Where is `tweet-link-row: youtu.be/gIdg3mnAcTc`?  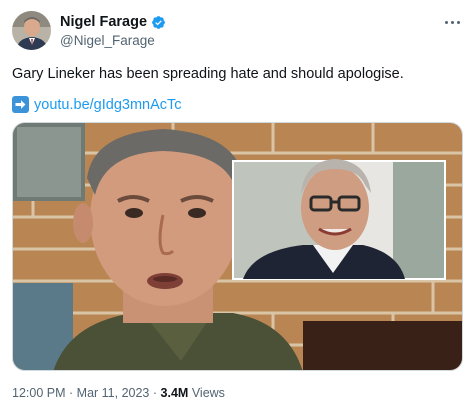
tweet-link-row: youtu.be/gIdg3mnAcTc is located at coordinates (97, 104).